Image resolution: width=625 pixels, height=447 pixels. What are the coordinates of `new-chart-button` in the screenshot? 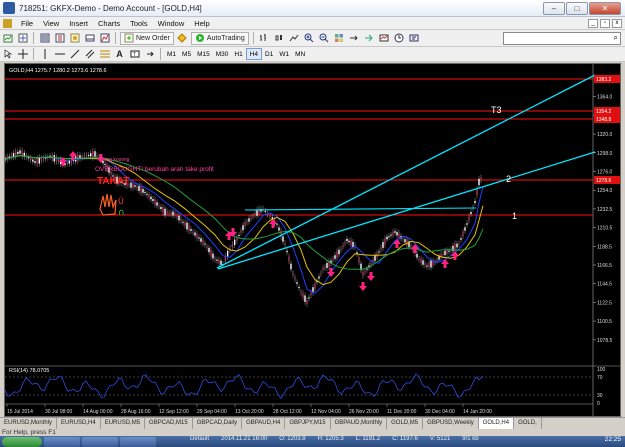 It's located at (7, 38).